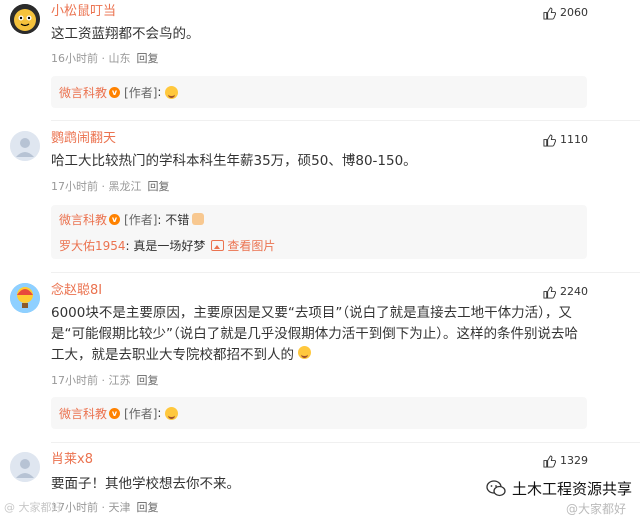 The image size is (640, 519). What do you see at coordinates (595, 509) in the screenshot?
I see `watermark-sub: @大家都好` at bounding box center [595, 509].